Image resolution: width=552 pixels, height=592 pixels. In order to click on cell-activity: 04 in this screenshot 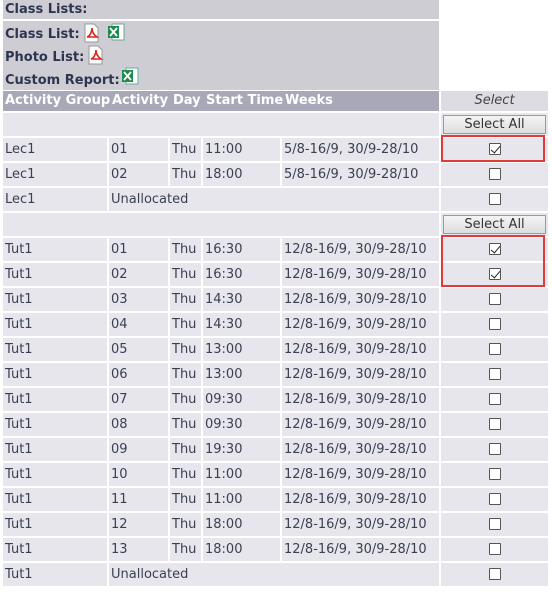, I will do `click(138, 324)`.